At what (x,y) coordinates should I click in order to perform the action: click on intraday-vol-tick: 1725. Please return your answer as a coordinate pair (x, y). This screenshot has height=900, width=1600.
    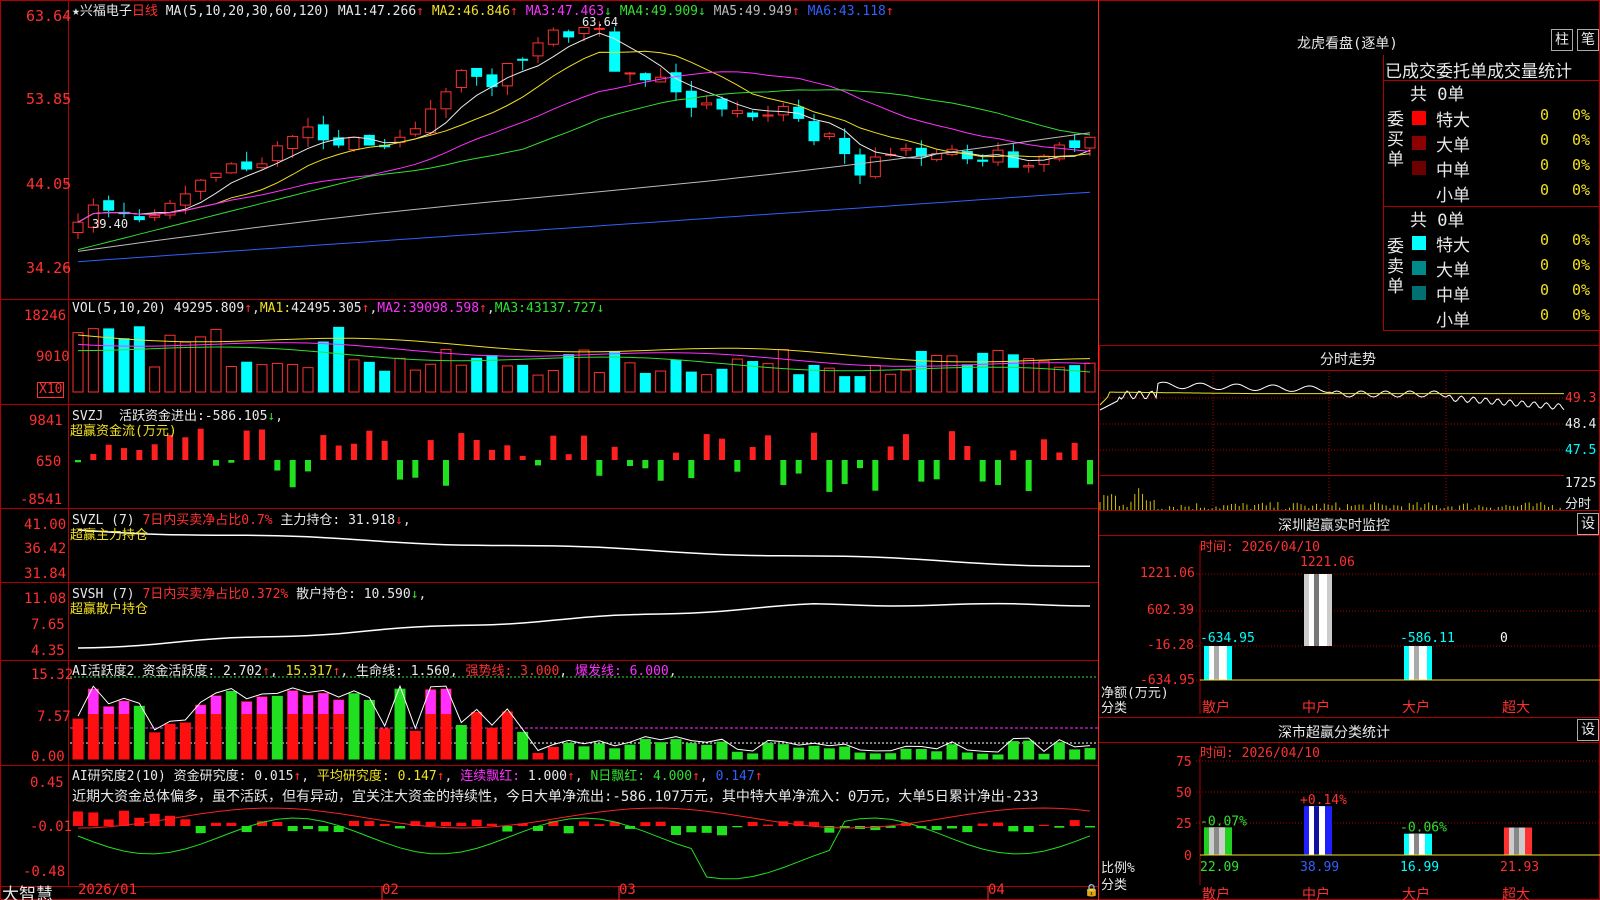
    Looking at the image, I should click on (1581, 483).